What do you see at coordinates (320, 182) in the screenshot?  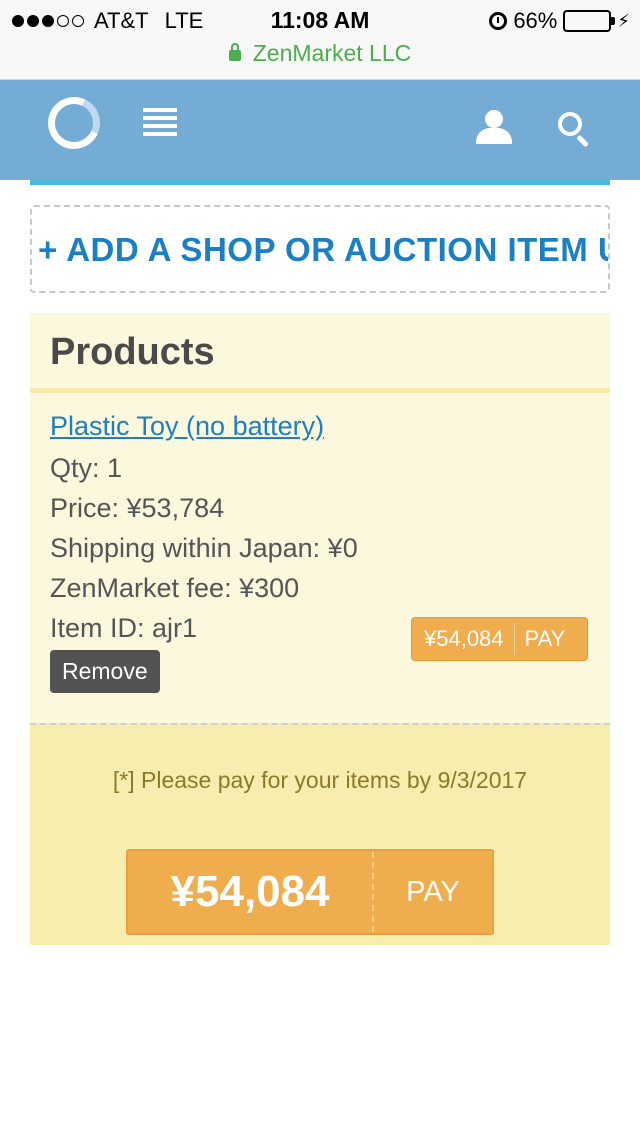 I see `header-divider` at bounding box center [320, 182].